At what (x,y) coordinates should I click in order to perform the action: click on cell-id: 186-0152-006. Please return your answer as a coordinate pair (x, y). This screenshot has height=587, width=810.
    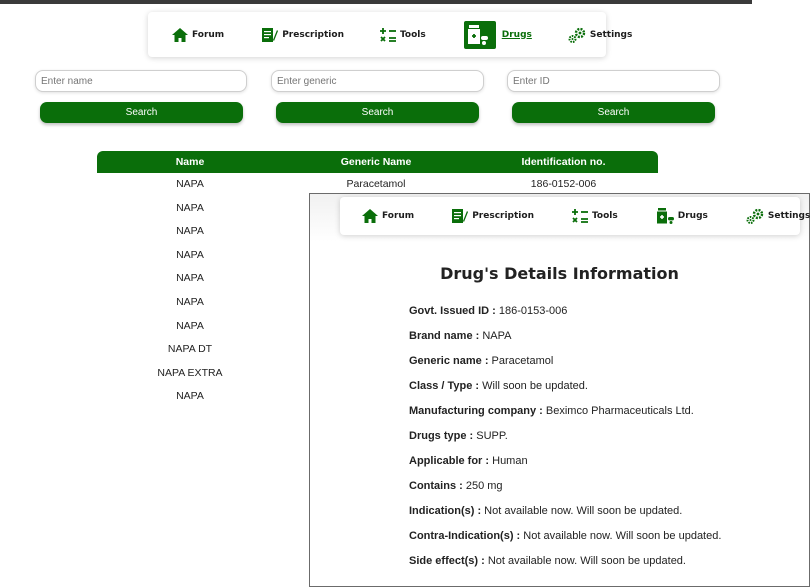
    Looking at the image, I should click on (563, 184).